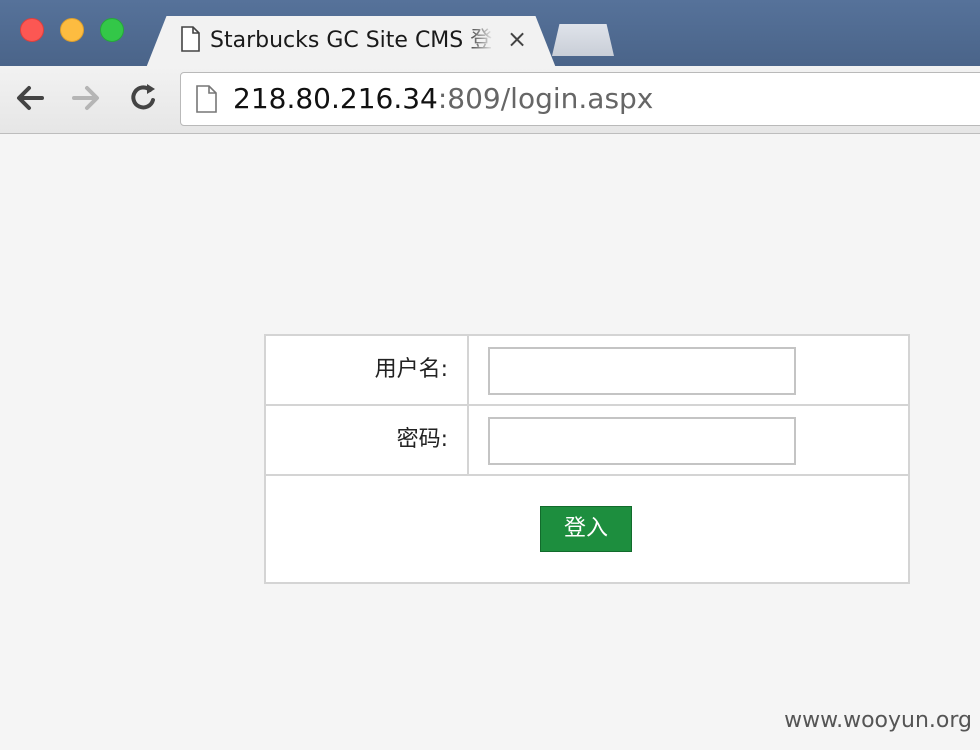 The image size is (980, 750). What do you see at coordinates (642, 371) in the screenshot?
I see `username-input` at bounding box center [642, 371].